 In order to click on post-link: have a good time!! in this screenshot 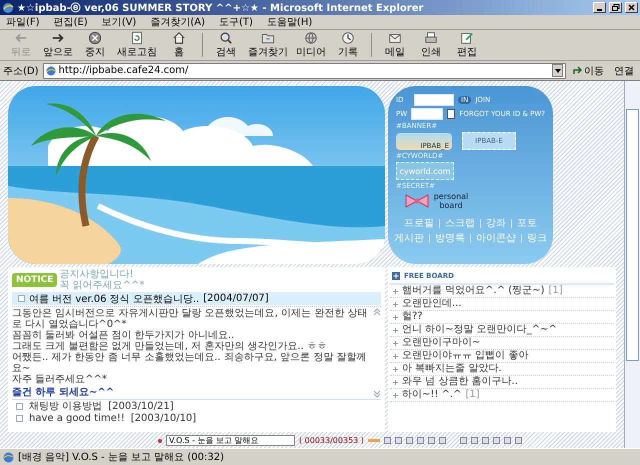, I will do `click(77, 418)`.